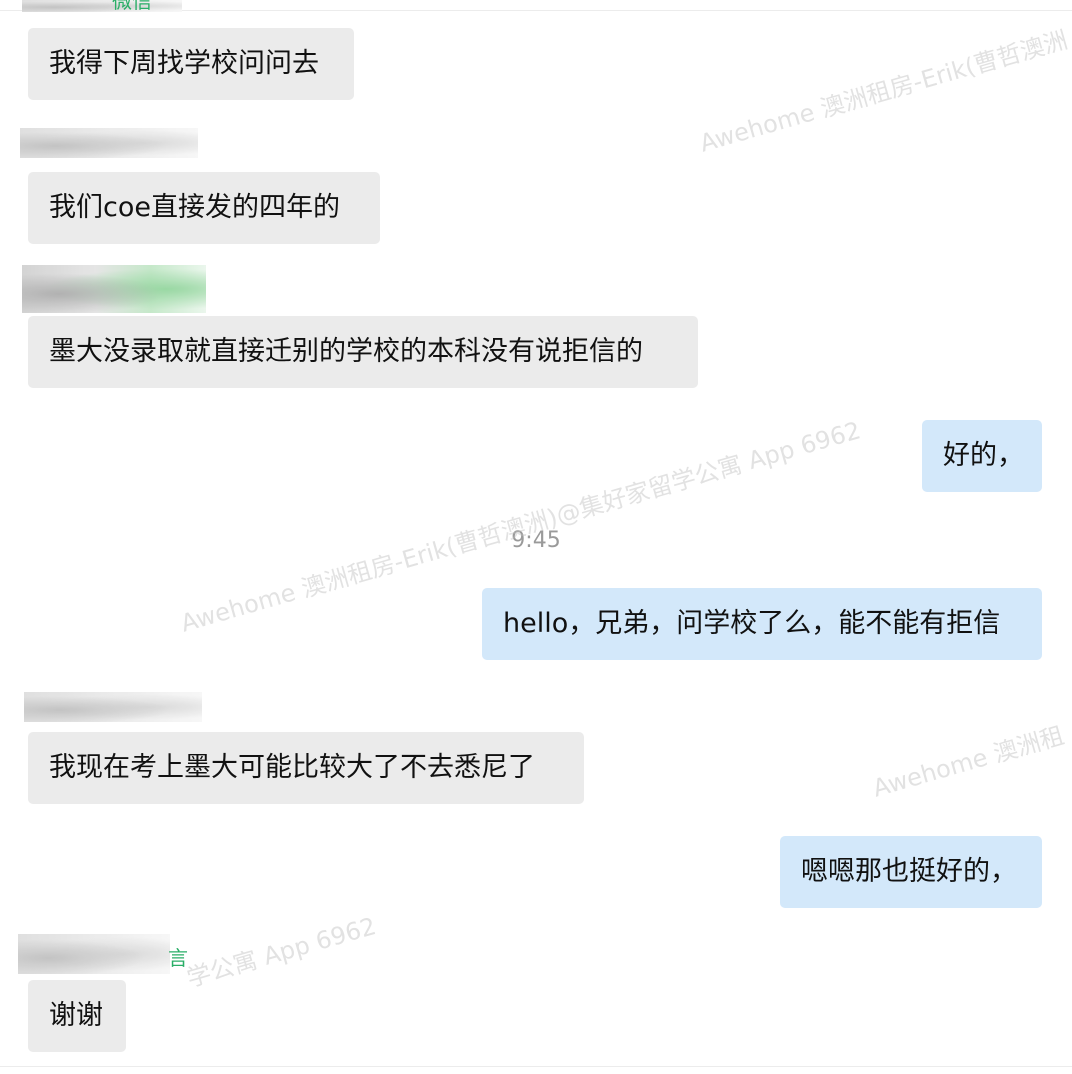 The width and height of the screenshot is (1072, 1074). Describe the element at coordinates (968, 762) in the screenshot. I see `watermark: Awehome 澳洲租` at that location.